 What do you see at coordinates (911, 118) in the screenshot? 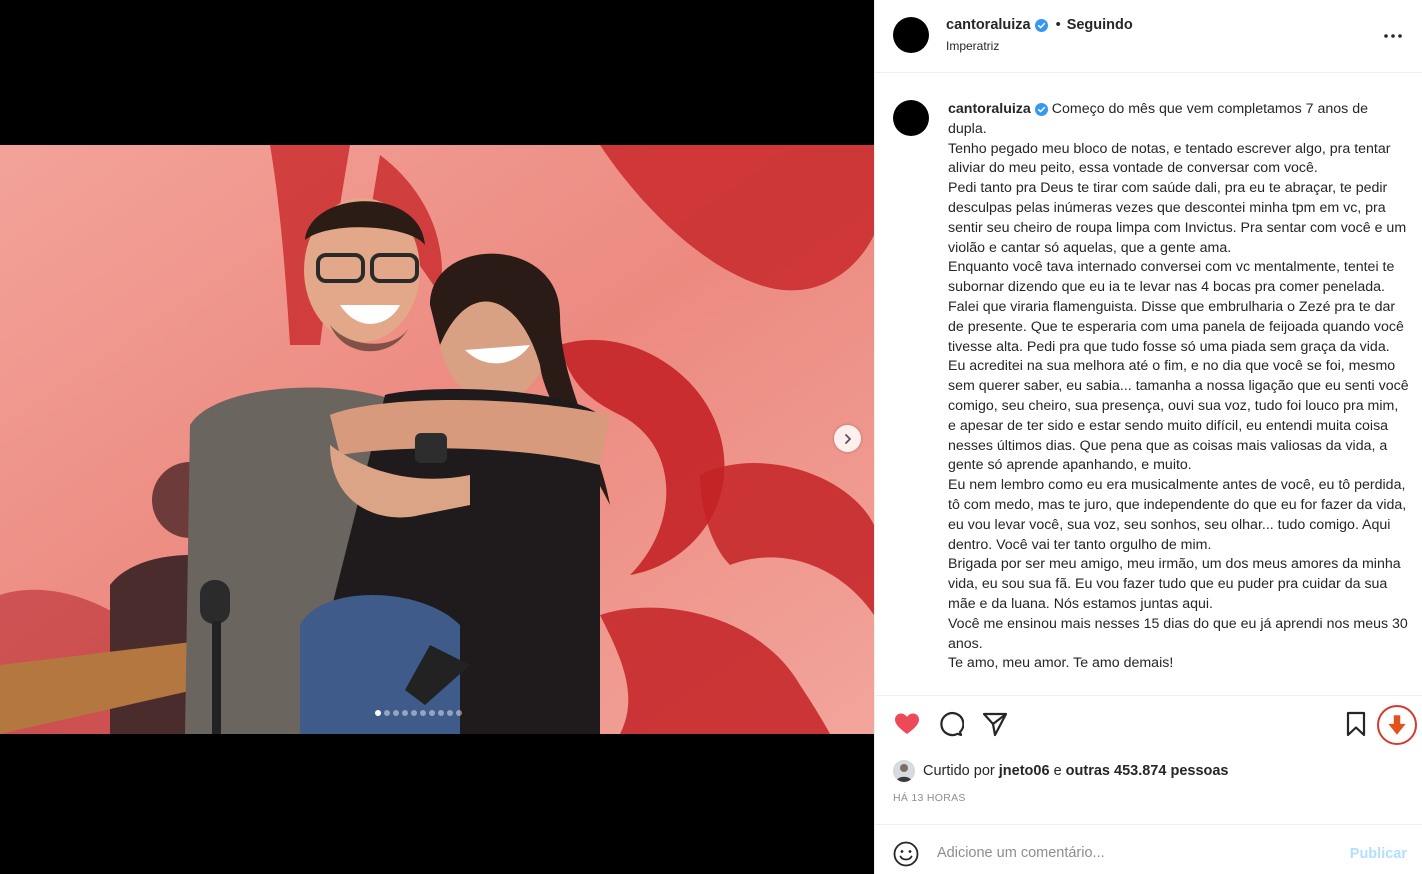
I see `caption-author-avatar` at bounding box center [911, 118].